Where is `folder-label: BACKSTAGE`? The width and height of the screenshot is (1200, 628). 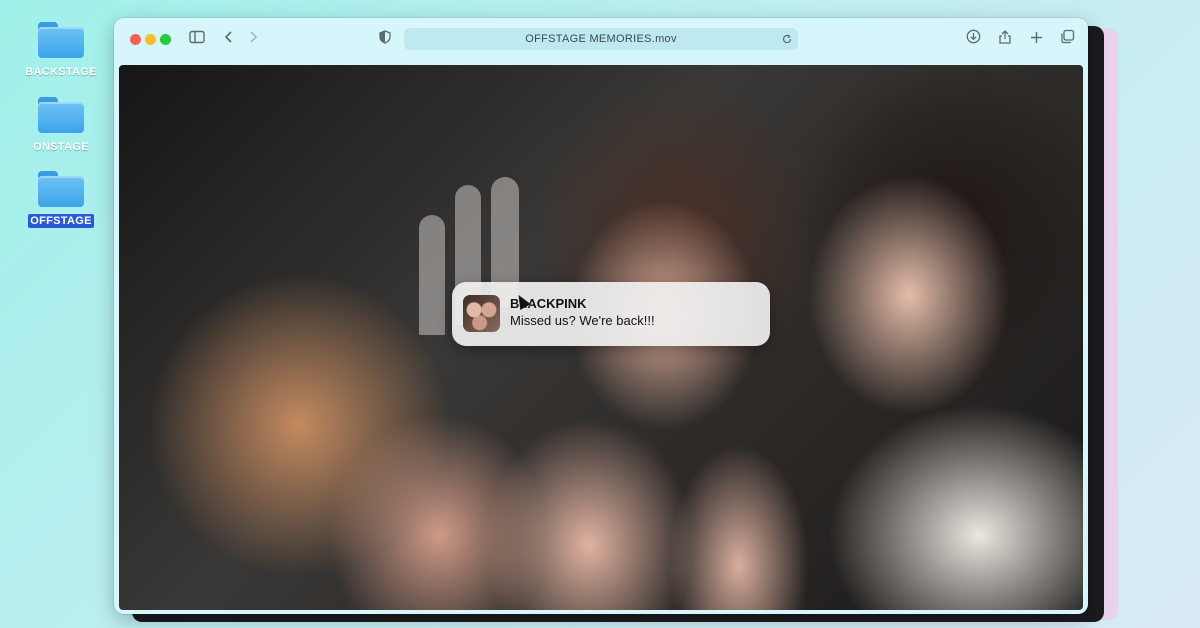 folder-label: BACKSTAGE is located at coordinates (61, 72).